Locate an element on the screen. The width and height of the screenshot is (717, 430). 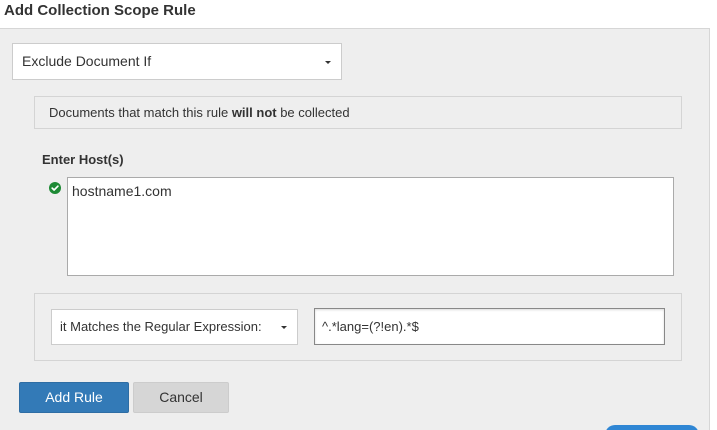
info-text-before: Documents that match this rule is located at coordinates (140, 112).